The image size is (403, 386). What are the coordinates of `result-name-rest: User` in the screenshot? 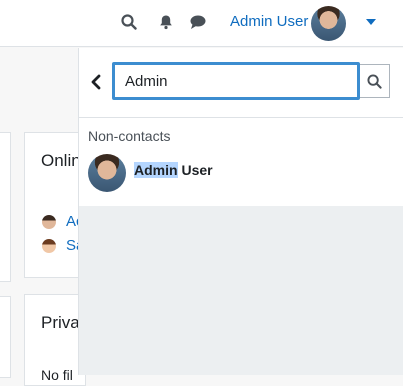 It's located at (195, 170).